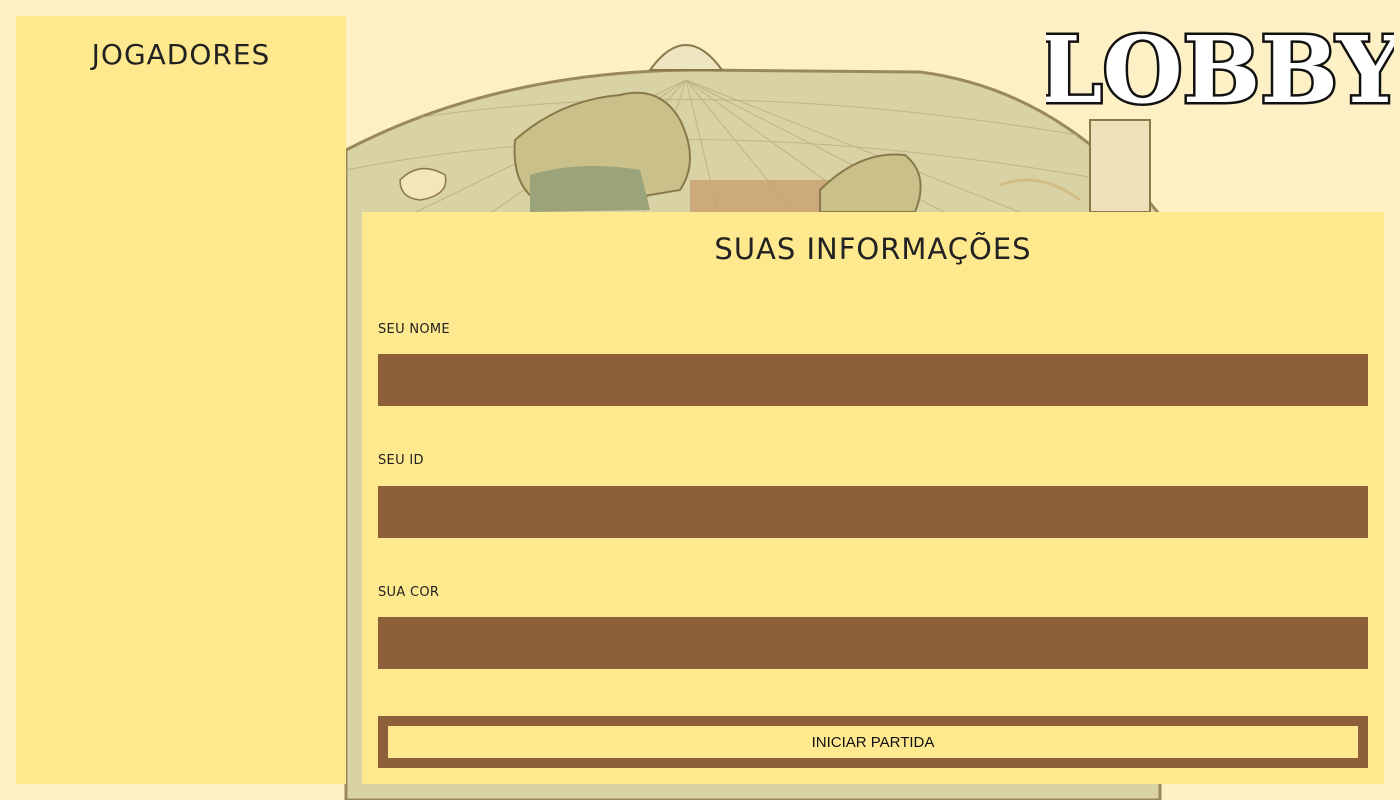 Image resolution: width=1400 pixels, height=800 pixels. I want to click on name-input, so click(873, 380).